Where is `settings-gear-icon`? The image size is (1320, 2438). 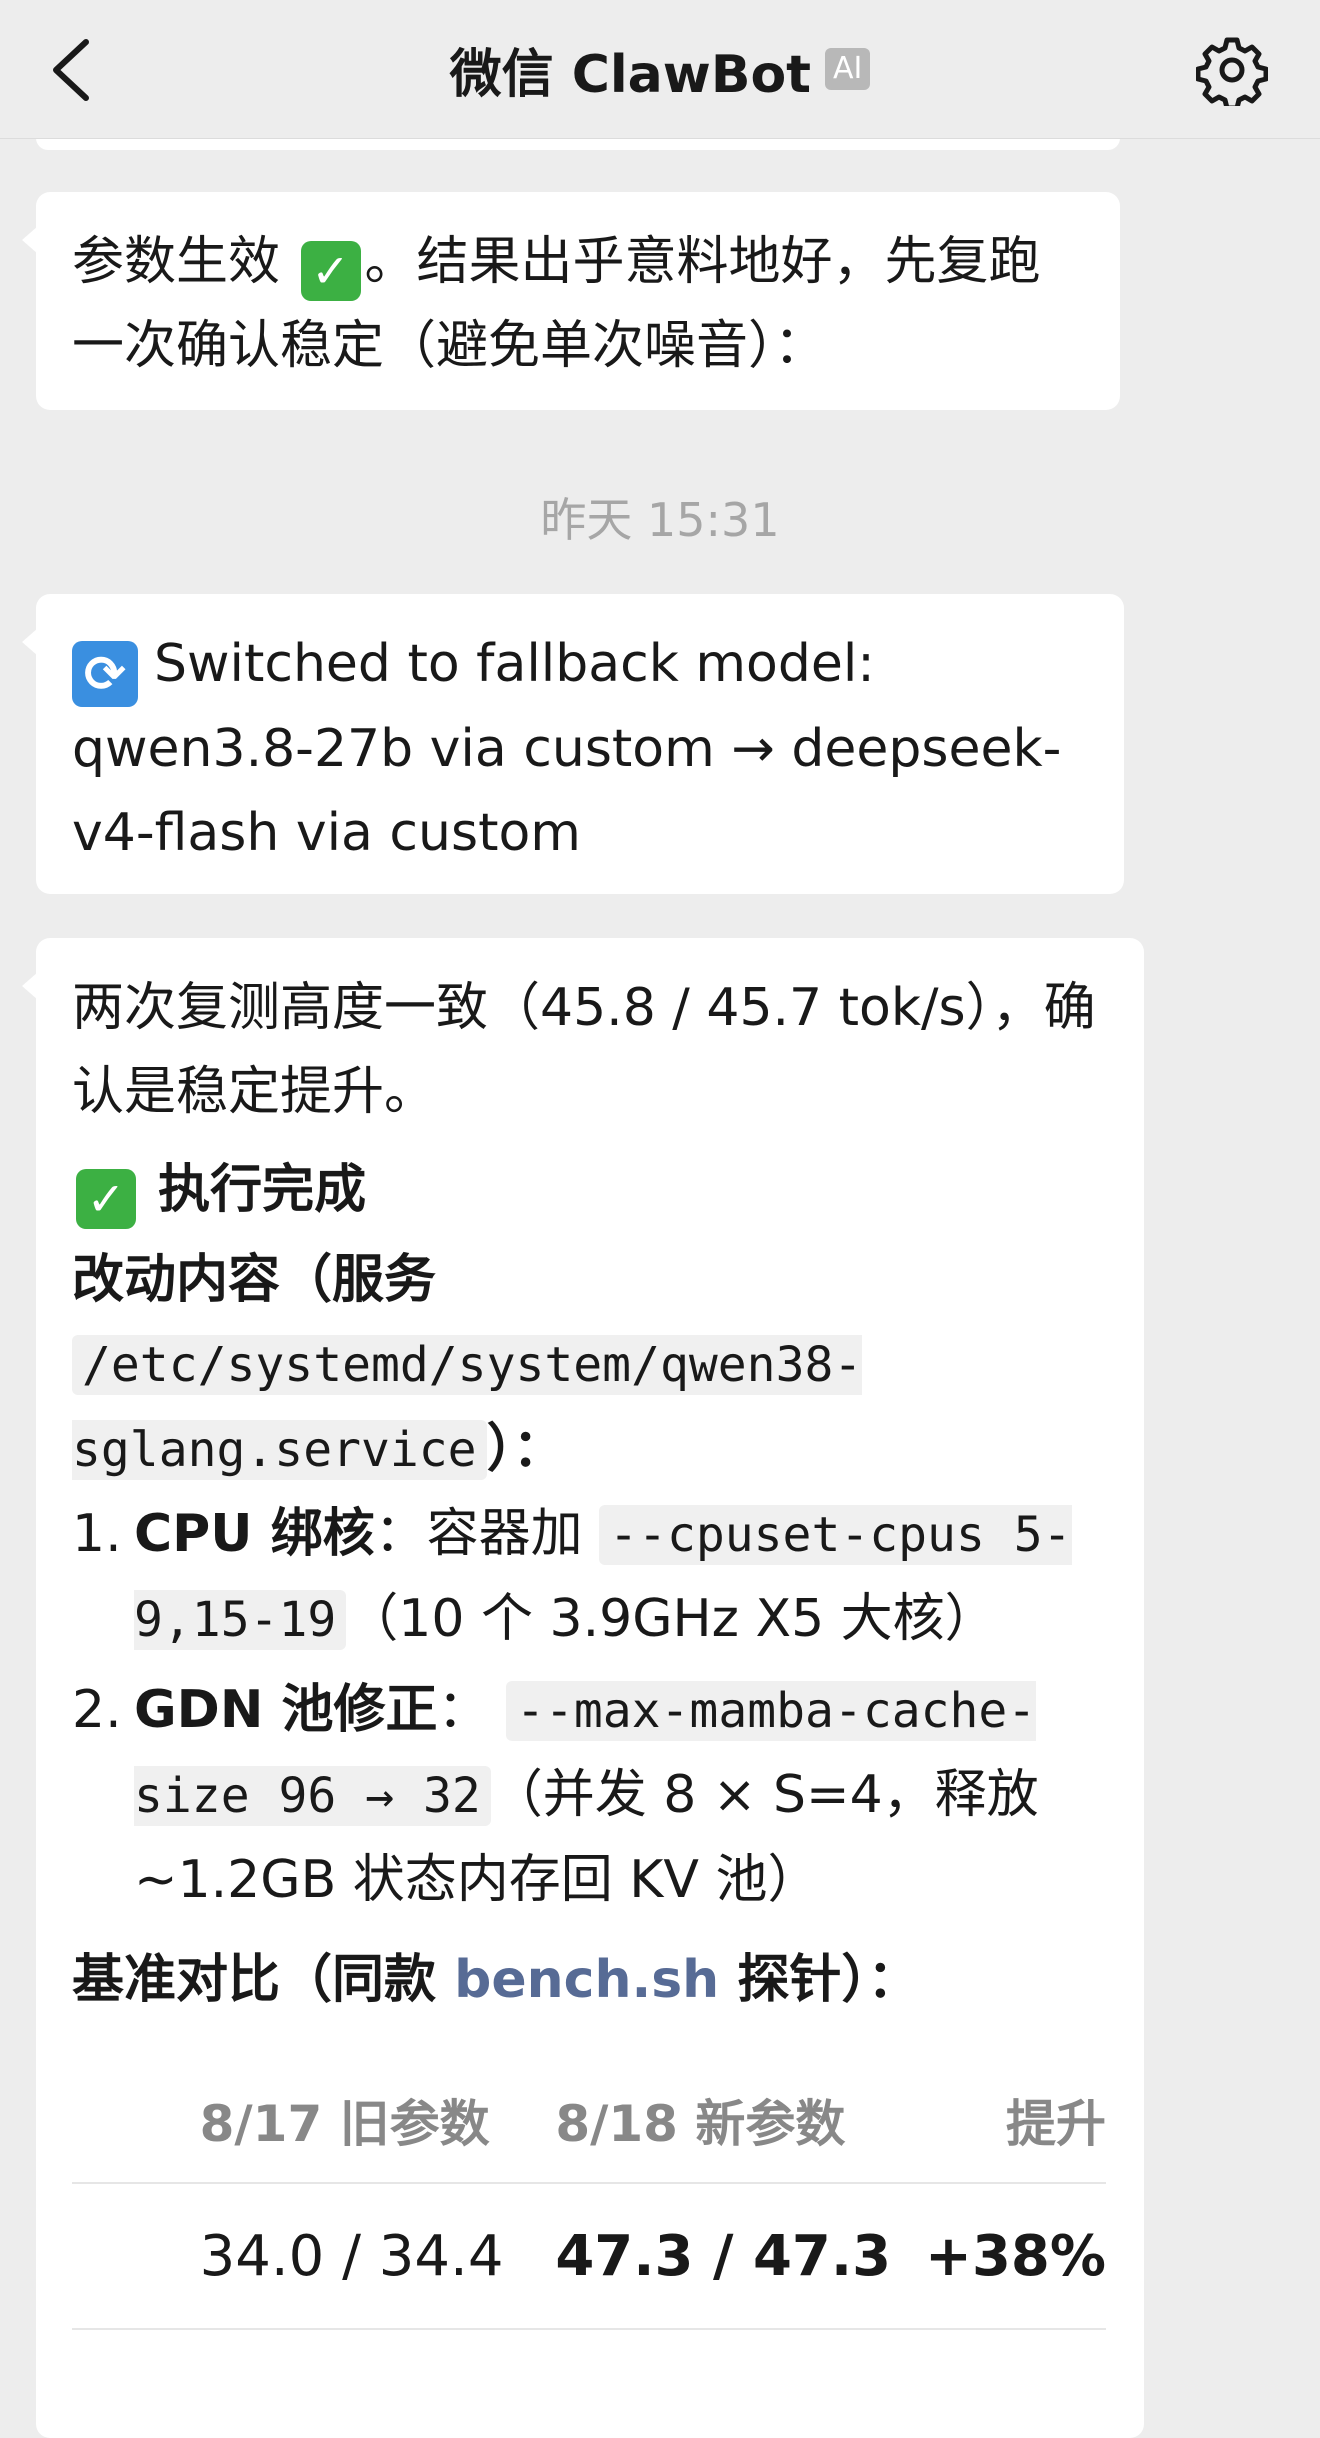 settings-gear-icon is located at coordinates (1232, 70).